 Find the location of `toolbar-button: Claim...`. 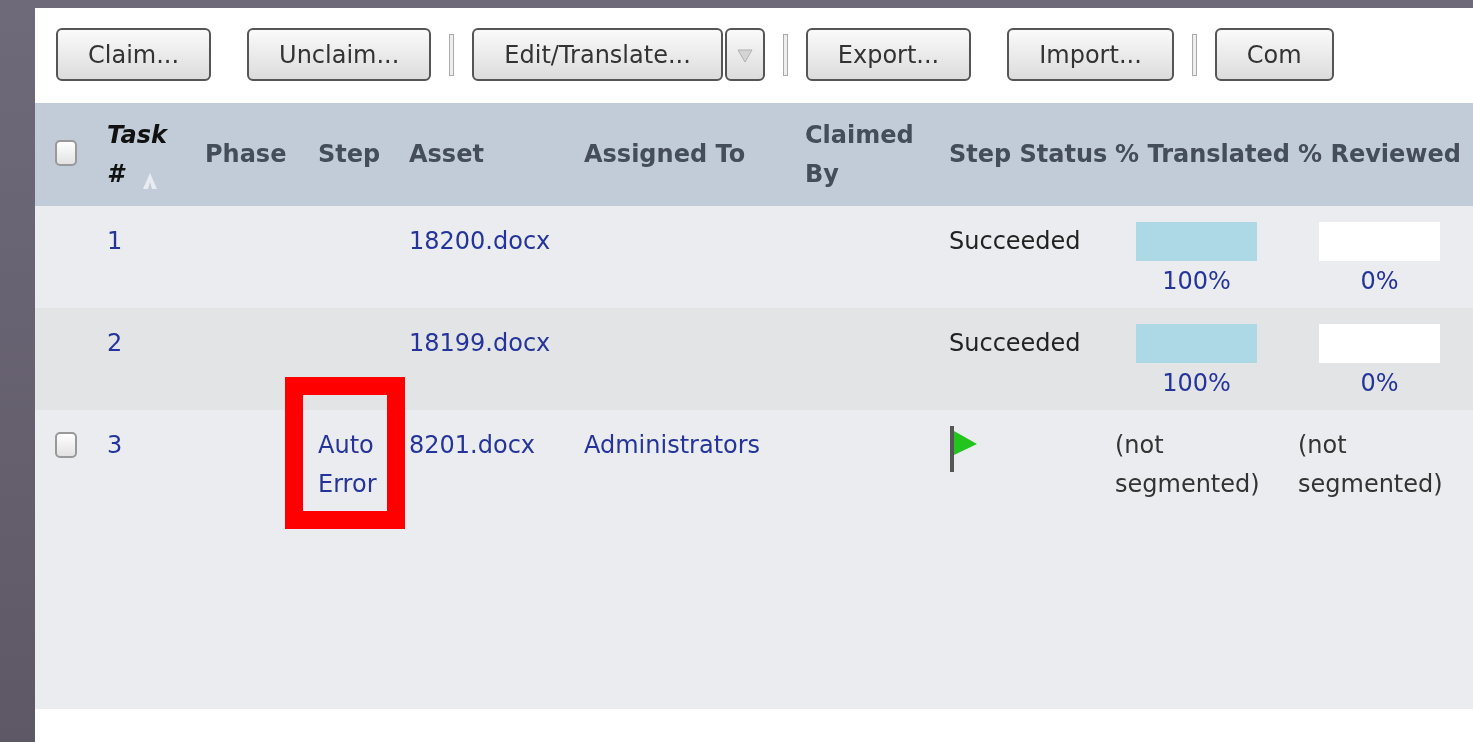

toolbar-button: Claim... is located at coordinates (134, 54).